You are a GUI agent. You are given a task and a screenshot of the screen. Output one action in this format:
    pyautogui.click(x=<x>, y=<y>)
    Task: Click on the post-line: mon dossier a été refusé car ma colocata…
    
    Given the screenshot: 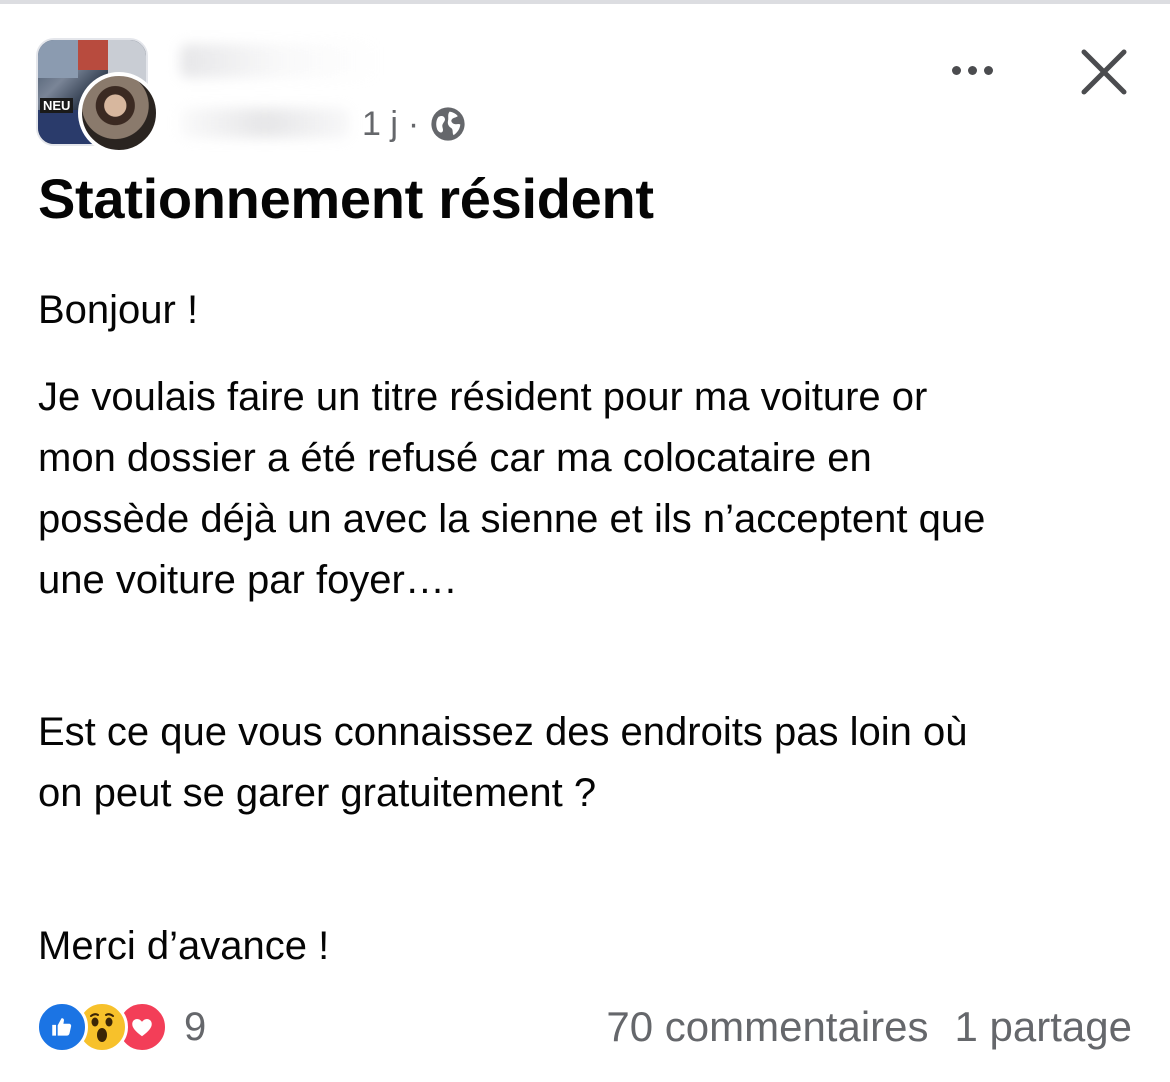 What is the action you would take?
    pyautogui.click(x=455, y=458)
    